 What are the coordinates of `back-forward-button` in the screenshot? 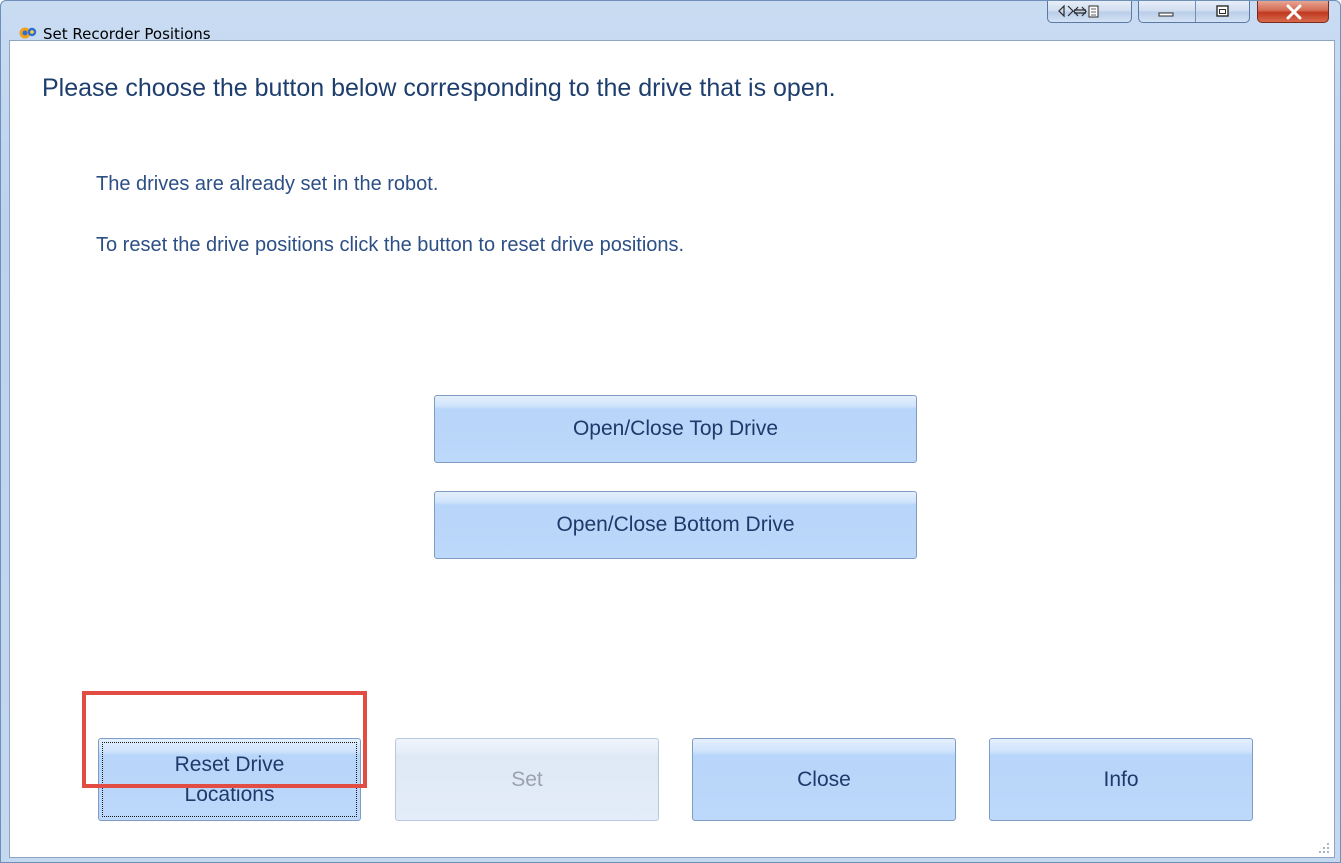 It's located at (1089, 12).